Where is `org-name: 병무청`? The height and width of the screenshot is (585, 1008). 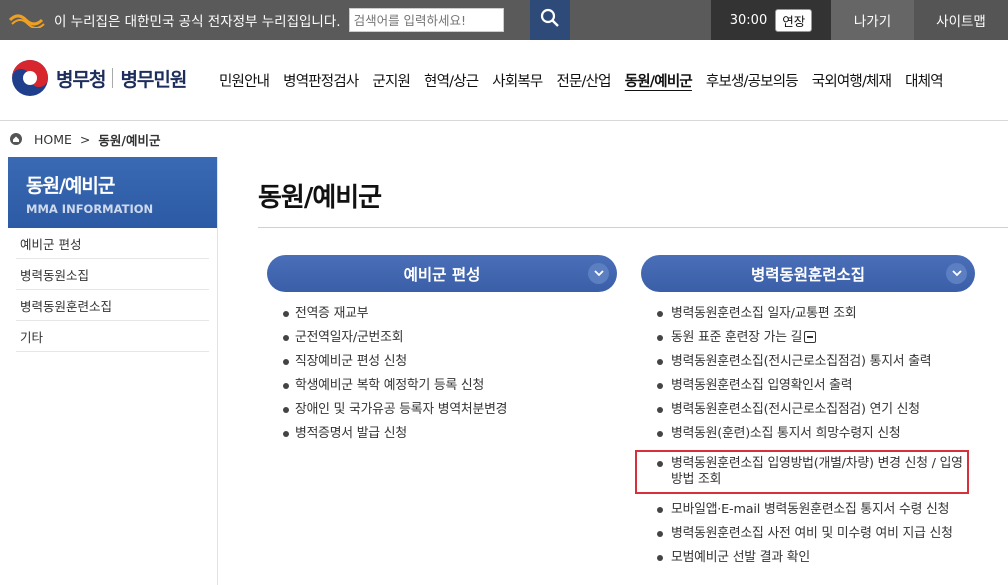 org-name: 병무청 is located at coordinates (81, 79).